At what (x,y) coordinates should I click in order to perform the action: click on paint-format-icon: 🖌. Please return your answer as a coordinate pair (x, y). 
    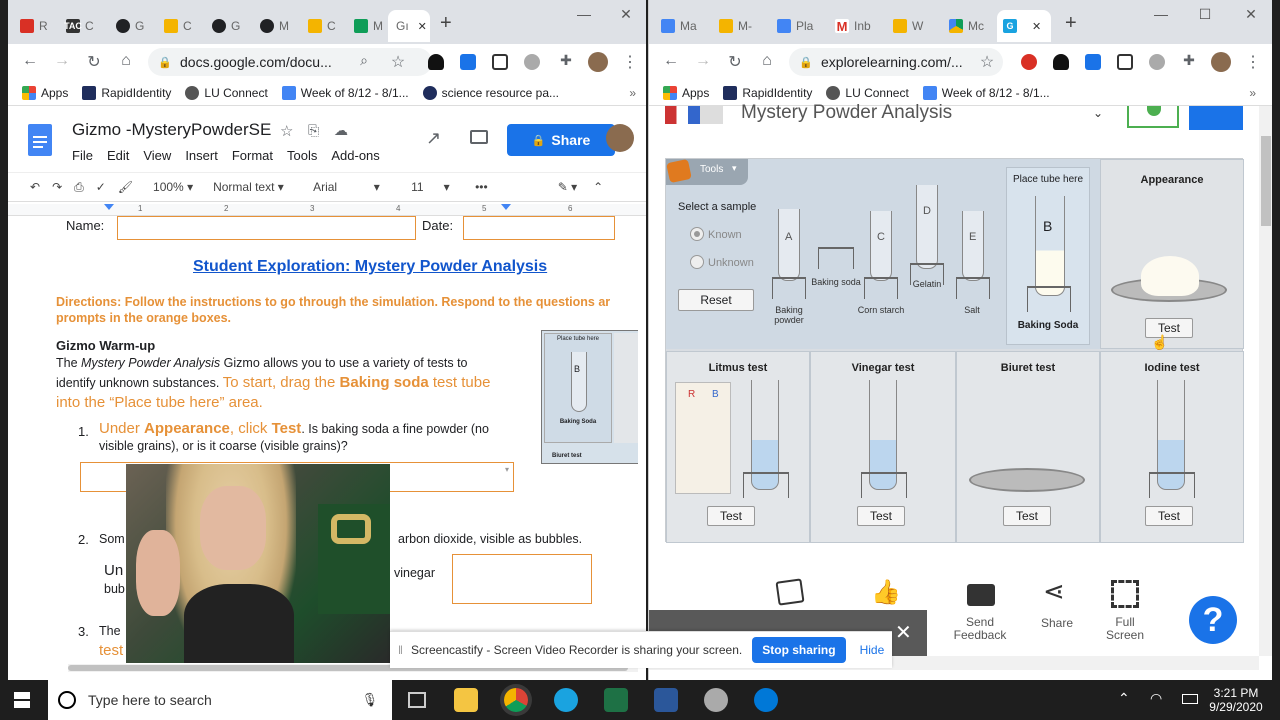
    Looking at the image, I should click on (125, 187).